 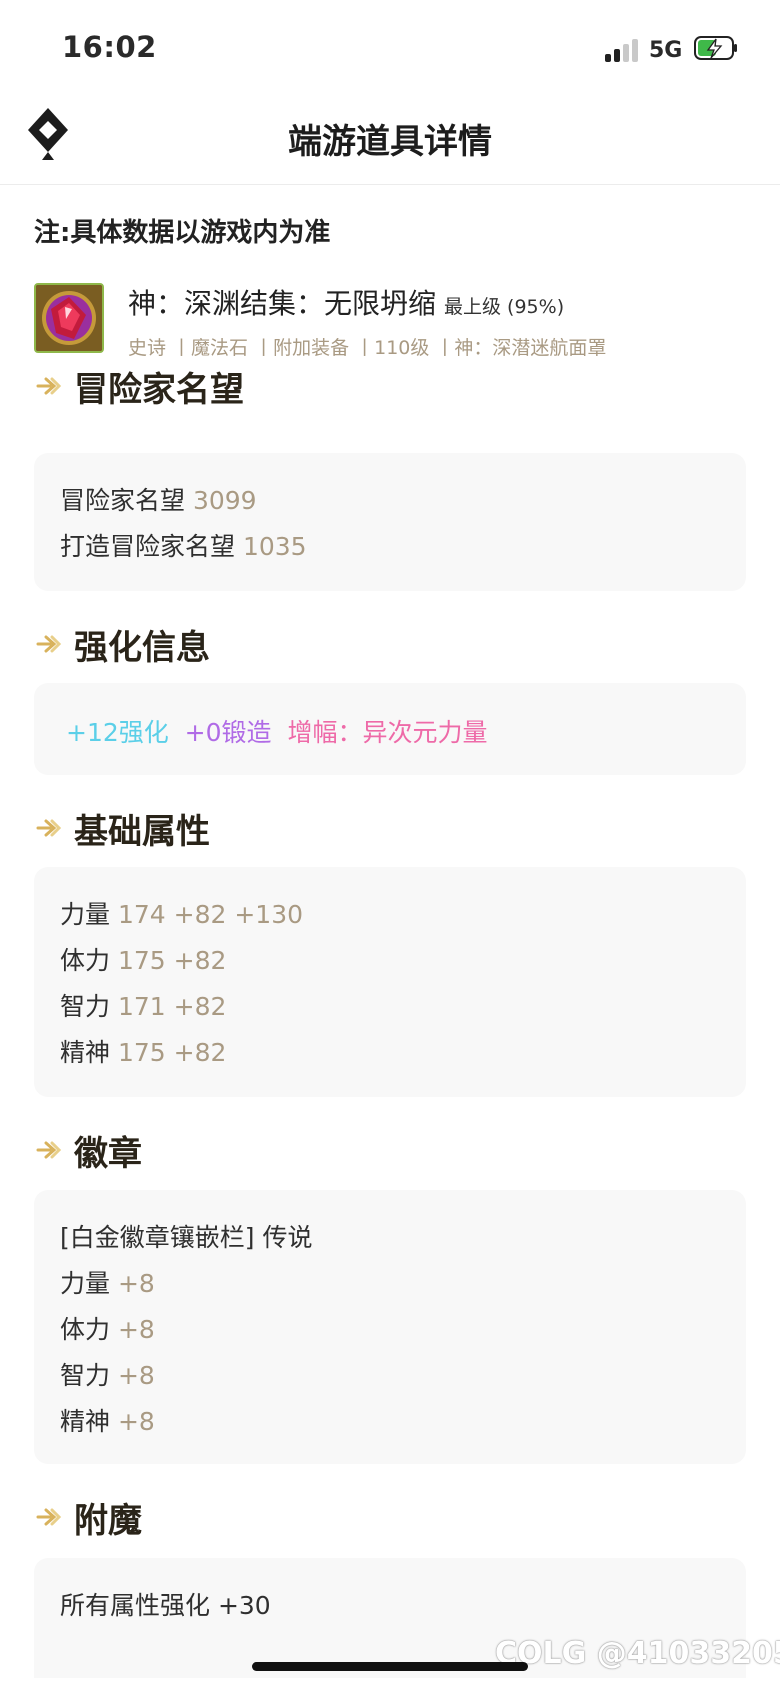 What do you see at coordinates (109, 47) in the screenshot?
I see `status-time: 16:02` at bounding box center [109, 47].